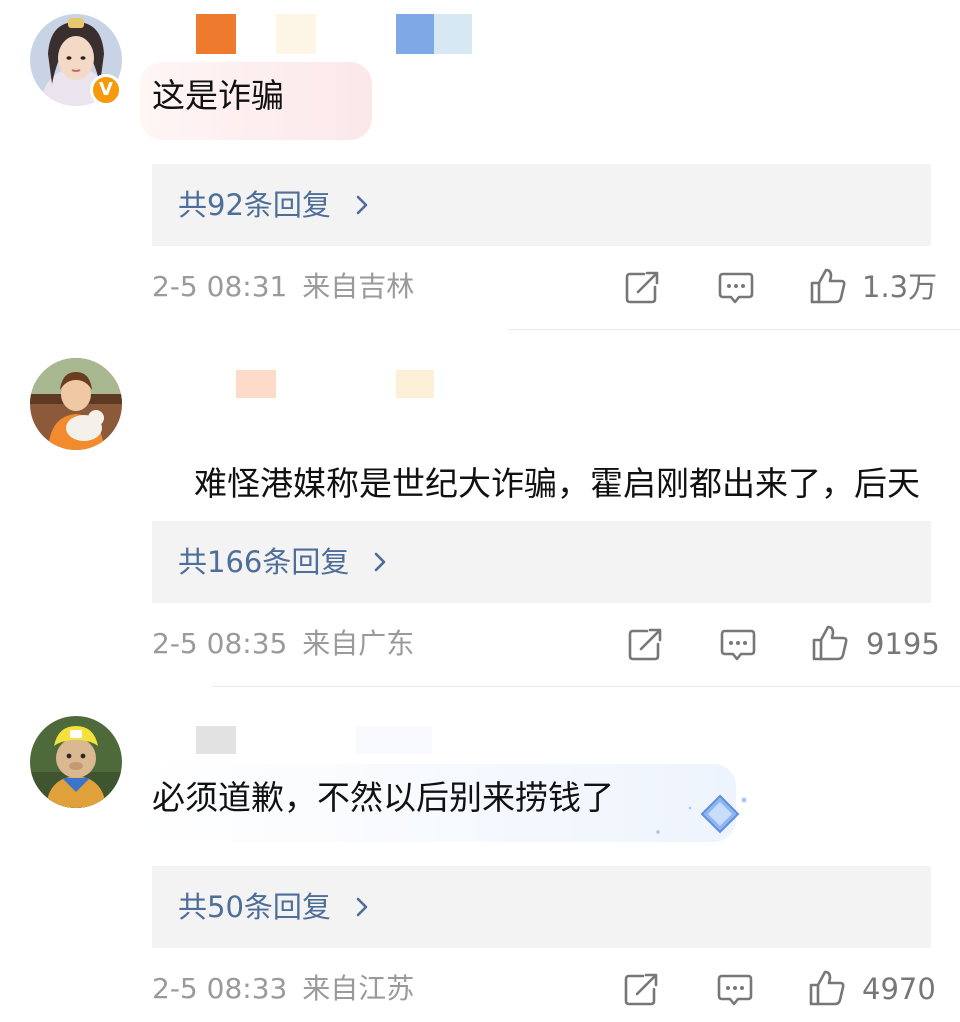 This screenshot has height=1022, width=960. Describe the element at coordinates (358, 643) in the screenshot. I see `comment-location: 来自广东` at that location.